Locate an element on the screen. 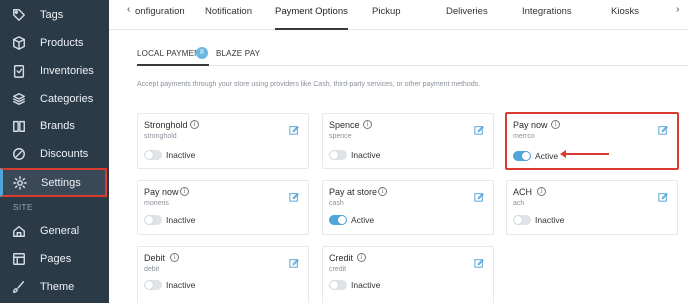 The height and width of the screenshot is (303, 688). sidebar-item-theme: Theme is located at coordinates (54, 287).